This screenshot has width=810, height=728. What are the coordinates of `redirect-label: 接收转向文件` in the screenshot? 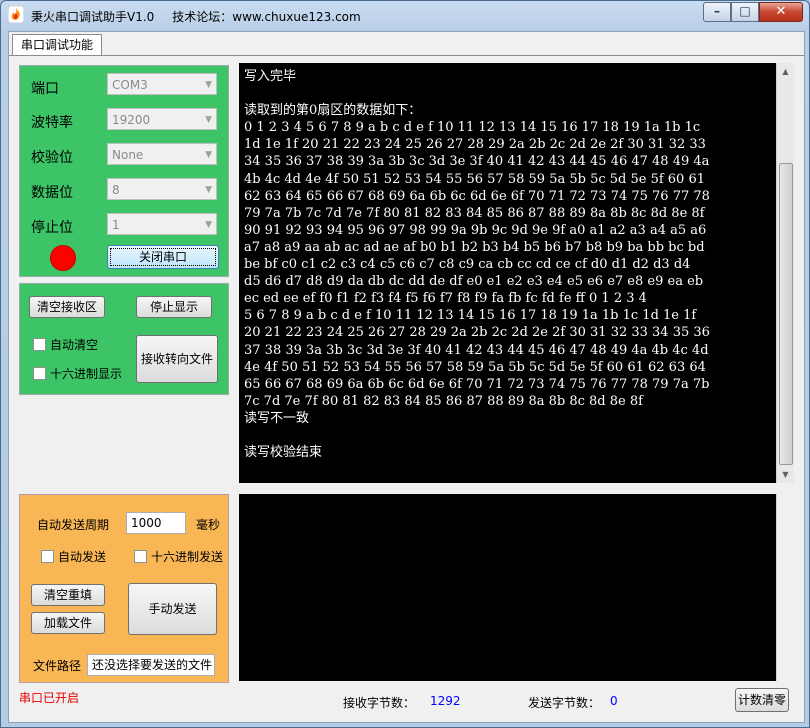 It's located at (176, 359).